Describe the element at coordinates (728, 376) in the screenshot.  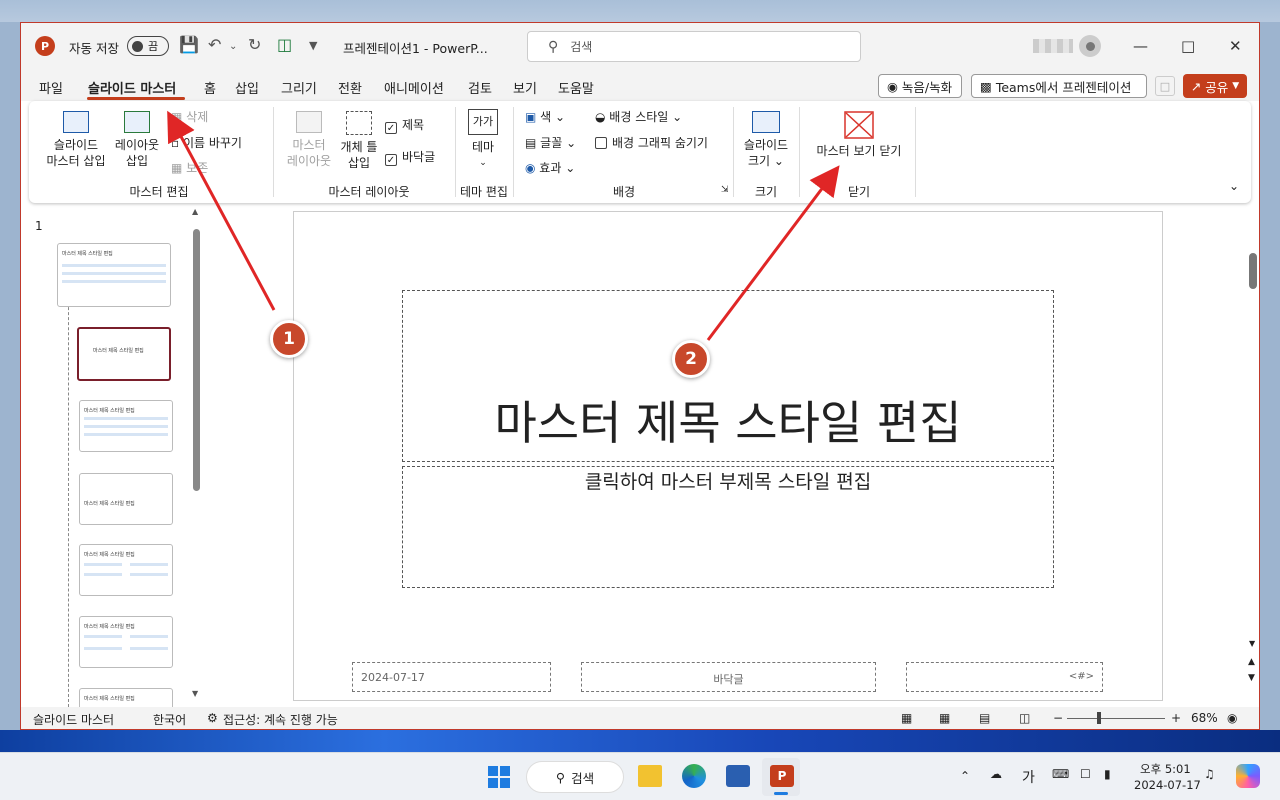
I see `title-placeholder: 마스터 제목 스타일 편집` at that location.